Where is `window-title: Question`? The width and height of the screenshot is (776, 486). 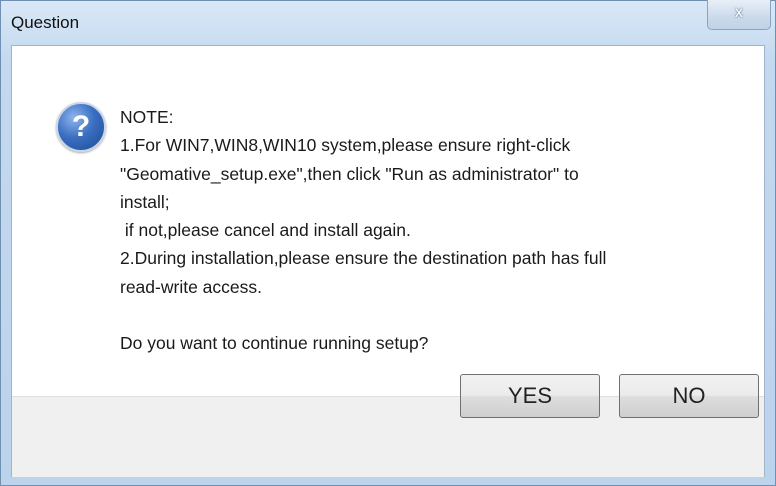 window-title: Question is located at coordinates (45, 22).